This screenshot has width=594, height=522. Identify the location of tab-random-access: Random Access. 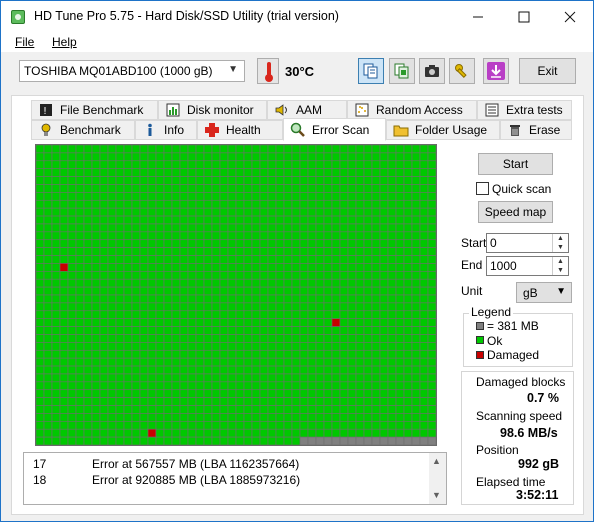
(412, 110).